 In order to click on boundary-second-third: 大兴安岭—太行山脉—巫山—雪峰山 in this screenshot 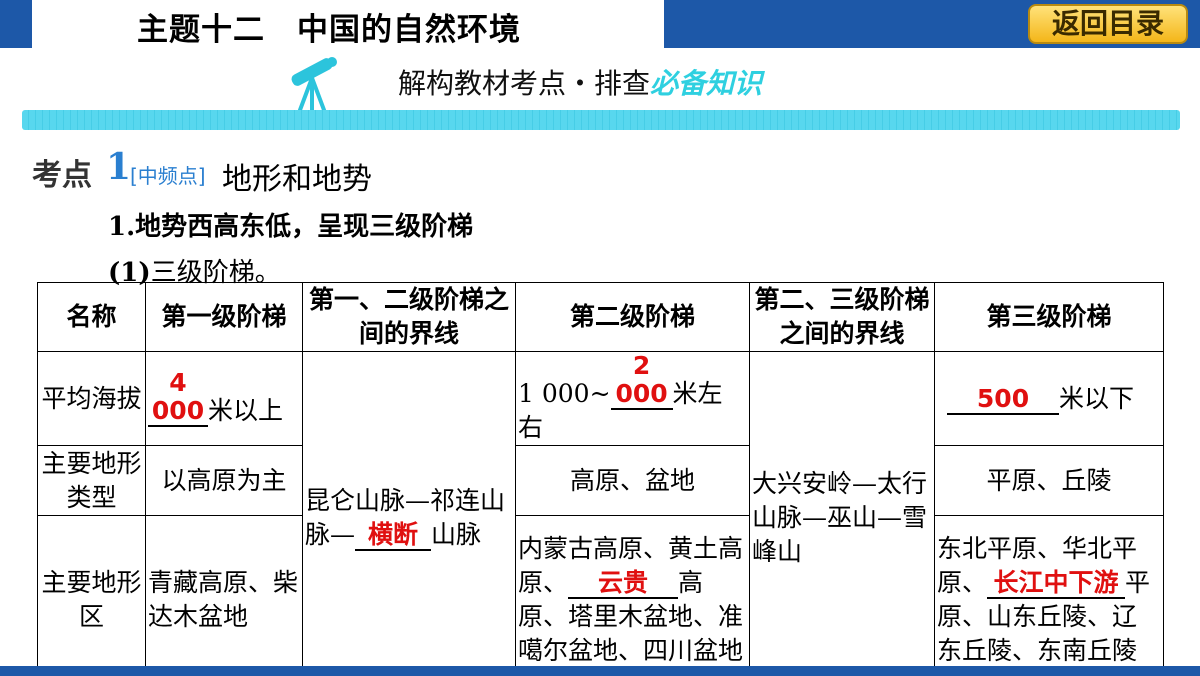, I will do `click(842, 513)`.